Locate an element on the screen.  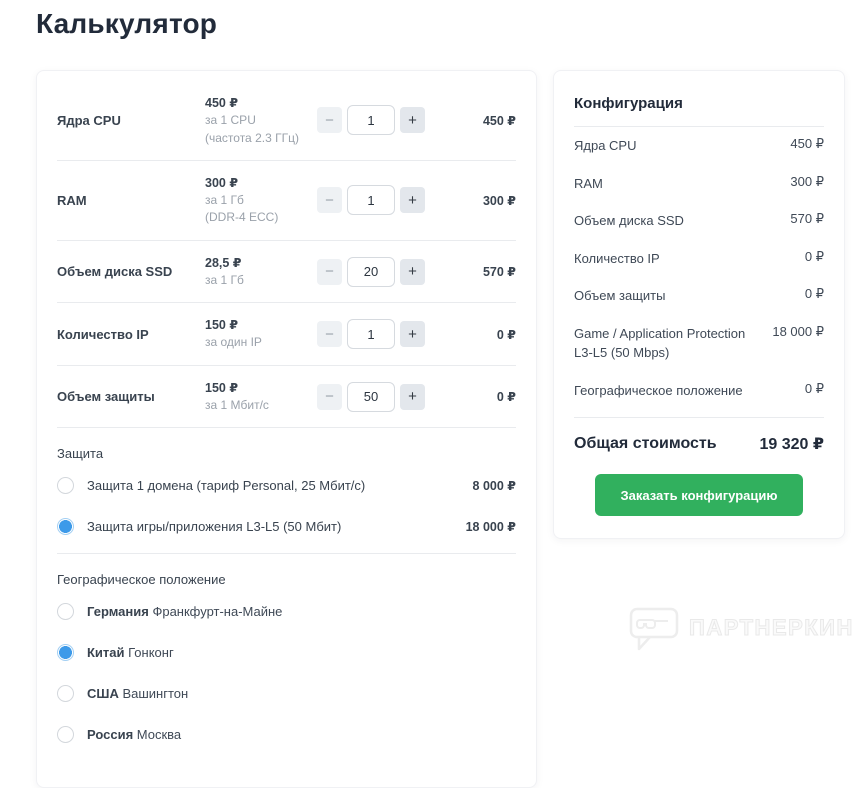
row-label: RAM is located at coordinates (72, 200).